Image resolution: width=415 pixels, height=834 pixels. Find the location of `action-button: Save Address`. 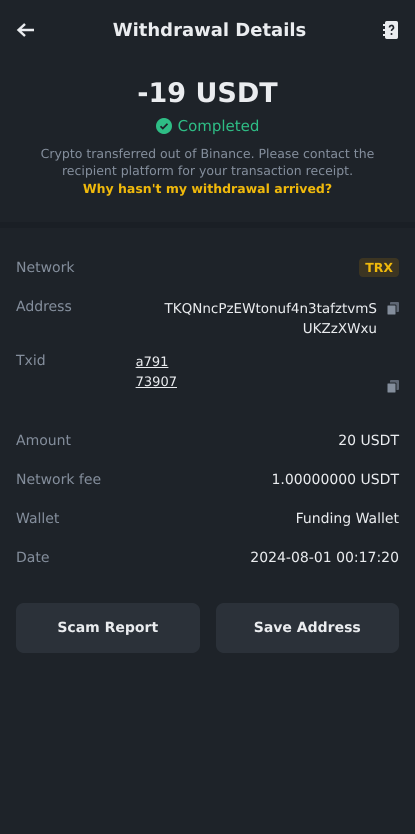

action-button: Save Address is located at coordinates (307, 628).